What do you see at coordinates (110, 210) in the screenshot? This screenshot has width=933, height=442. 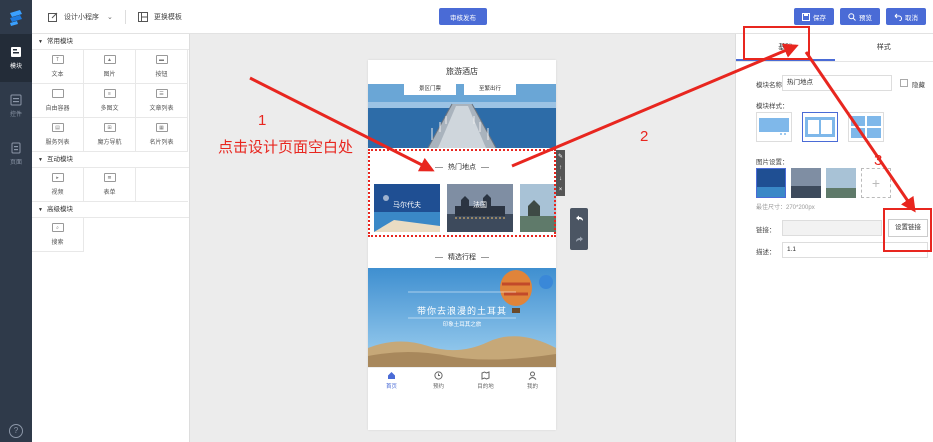 I see `section-advanced: ▼ 高级模块` at bounding box center [110, 210].